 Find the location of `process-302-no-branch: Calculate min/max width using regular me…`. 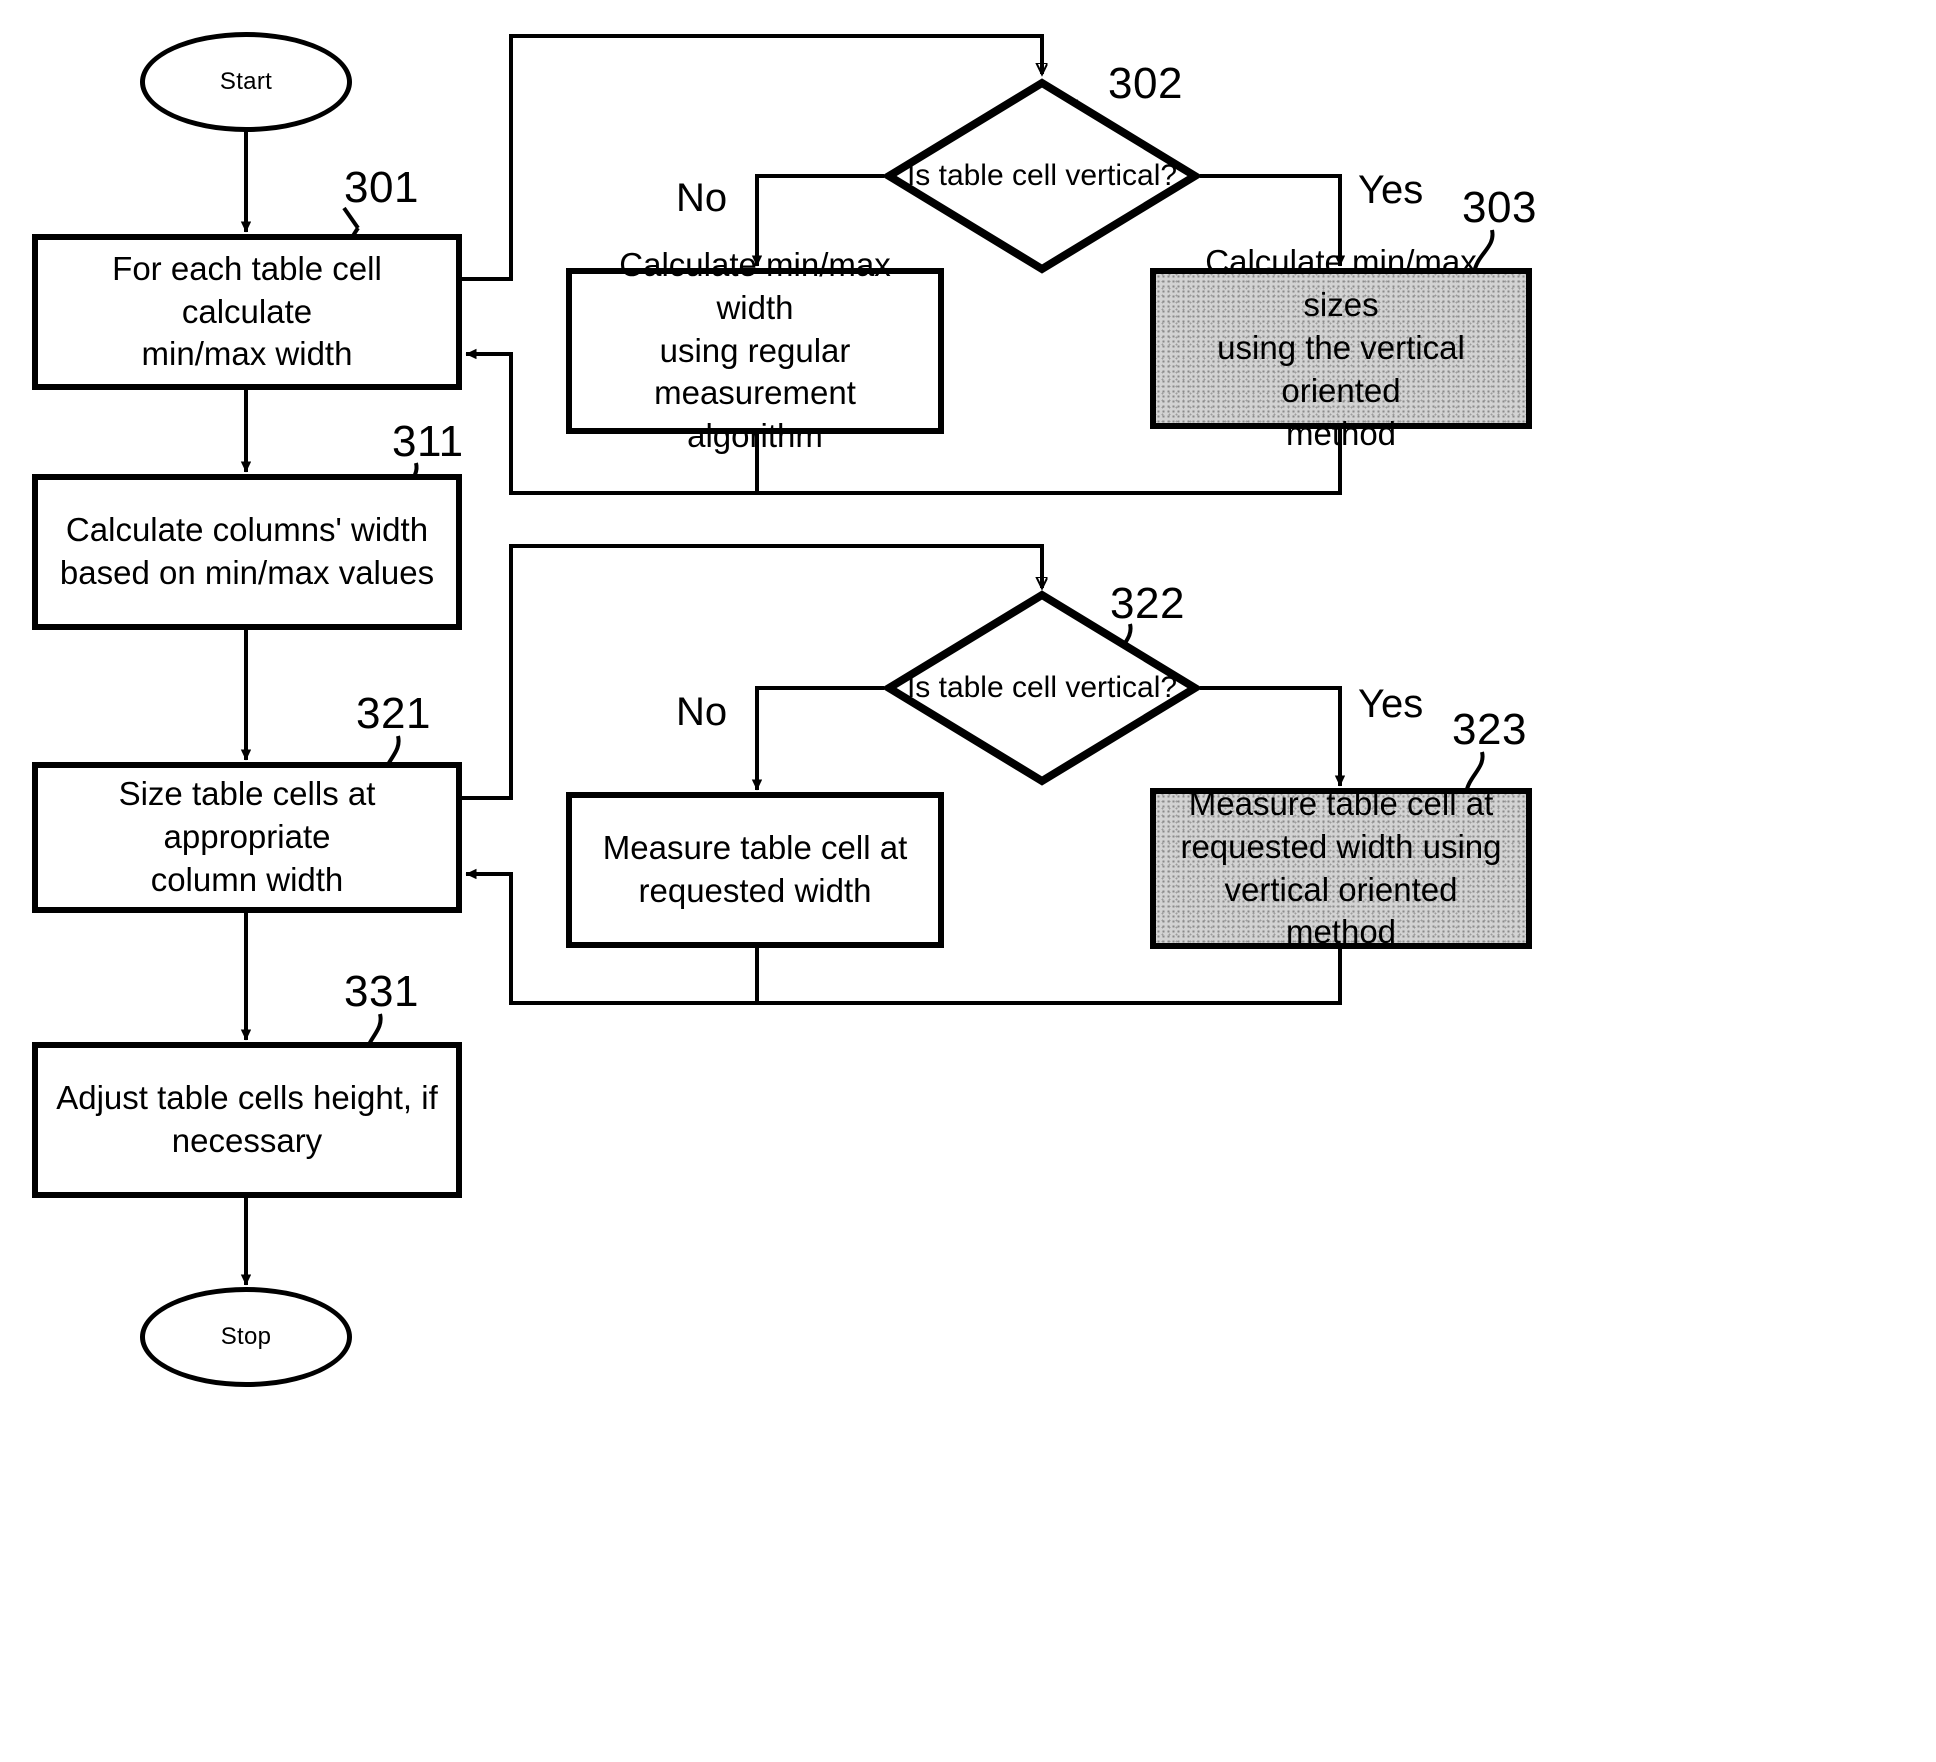

process-302-no-branch: Calculate min/max width using regular me… is located at coordinates (755, 350).